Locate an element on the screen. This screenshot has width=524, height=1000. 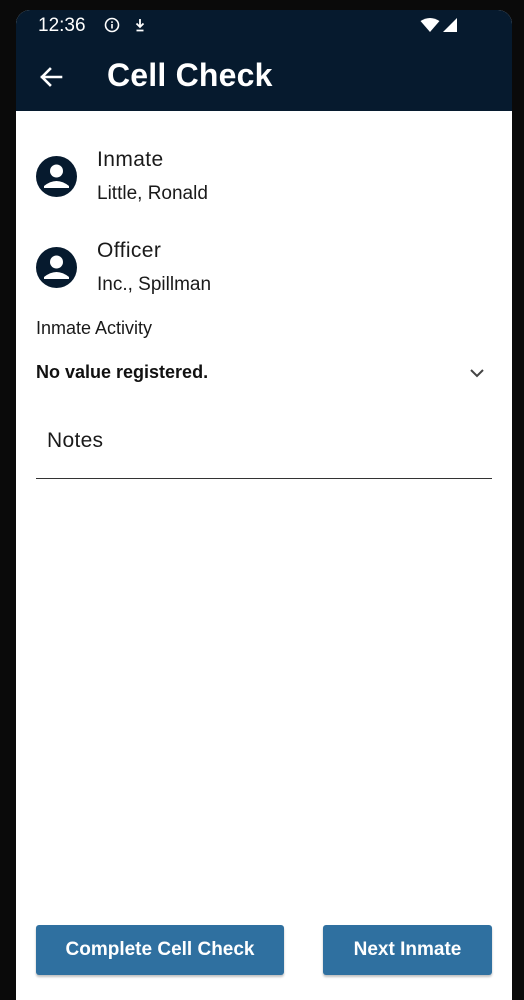
inmate-row: Inmate Little, Ronald is located at coordinates (264, 183).